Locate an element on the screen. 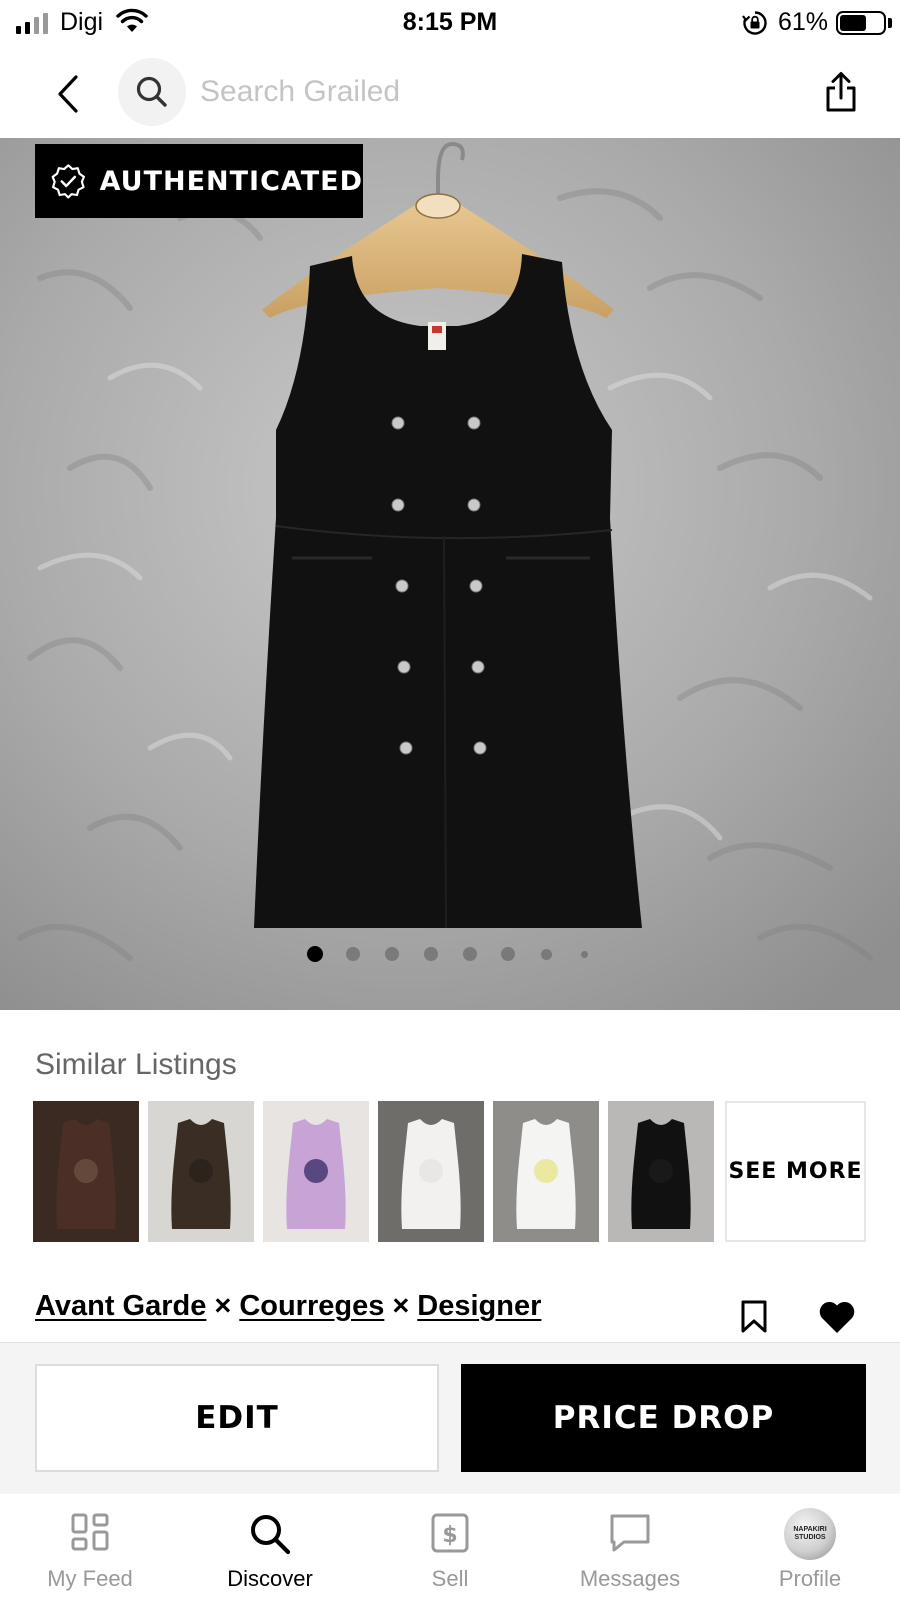 Image resolution: width=900 pixels, height=1600 pixels. designer-links: Avant Garde × Courreges × Designer is located at coordinates (288, 1306).